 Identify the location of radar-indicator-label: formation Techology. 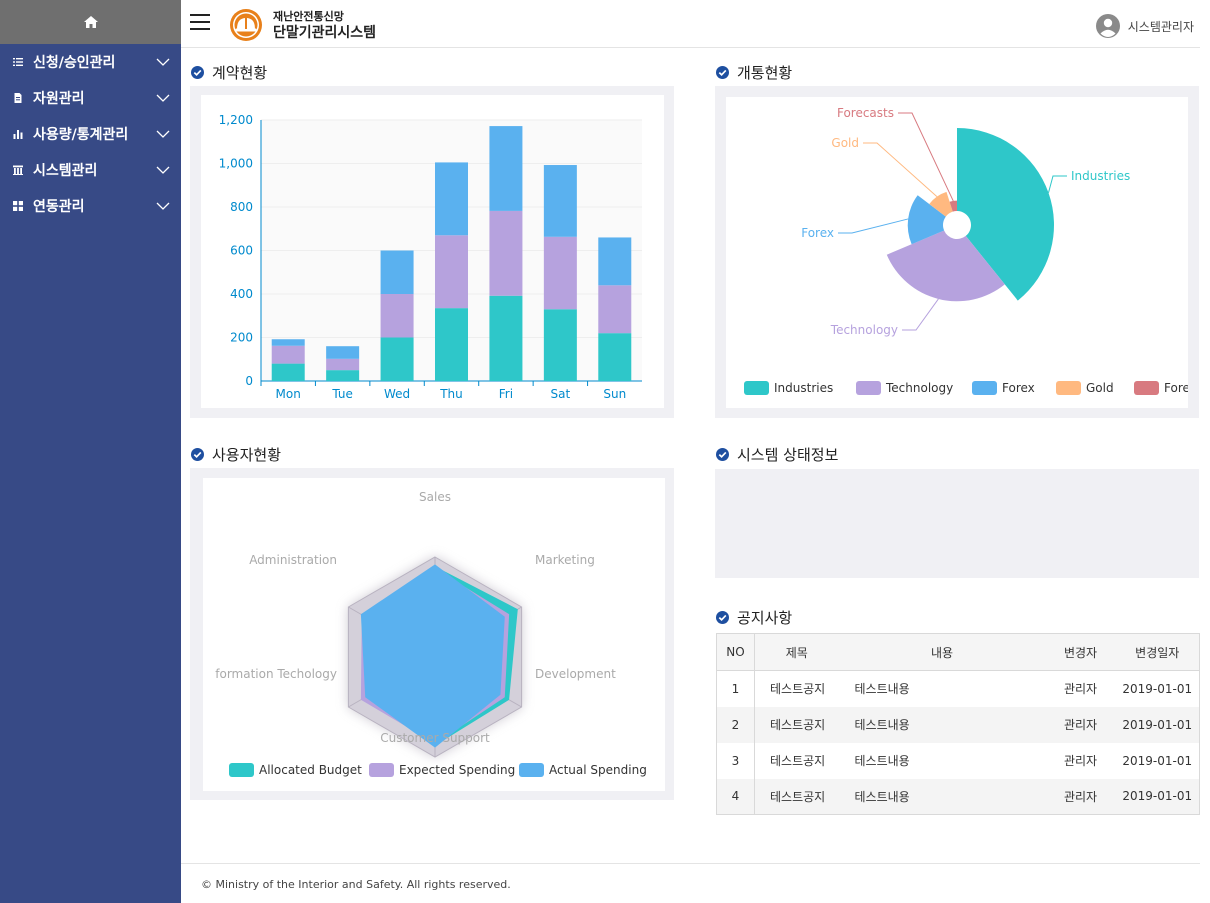
(276, 674).